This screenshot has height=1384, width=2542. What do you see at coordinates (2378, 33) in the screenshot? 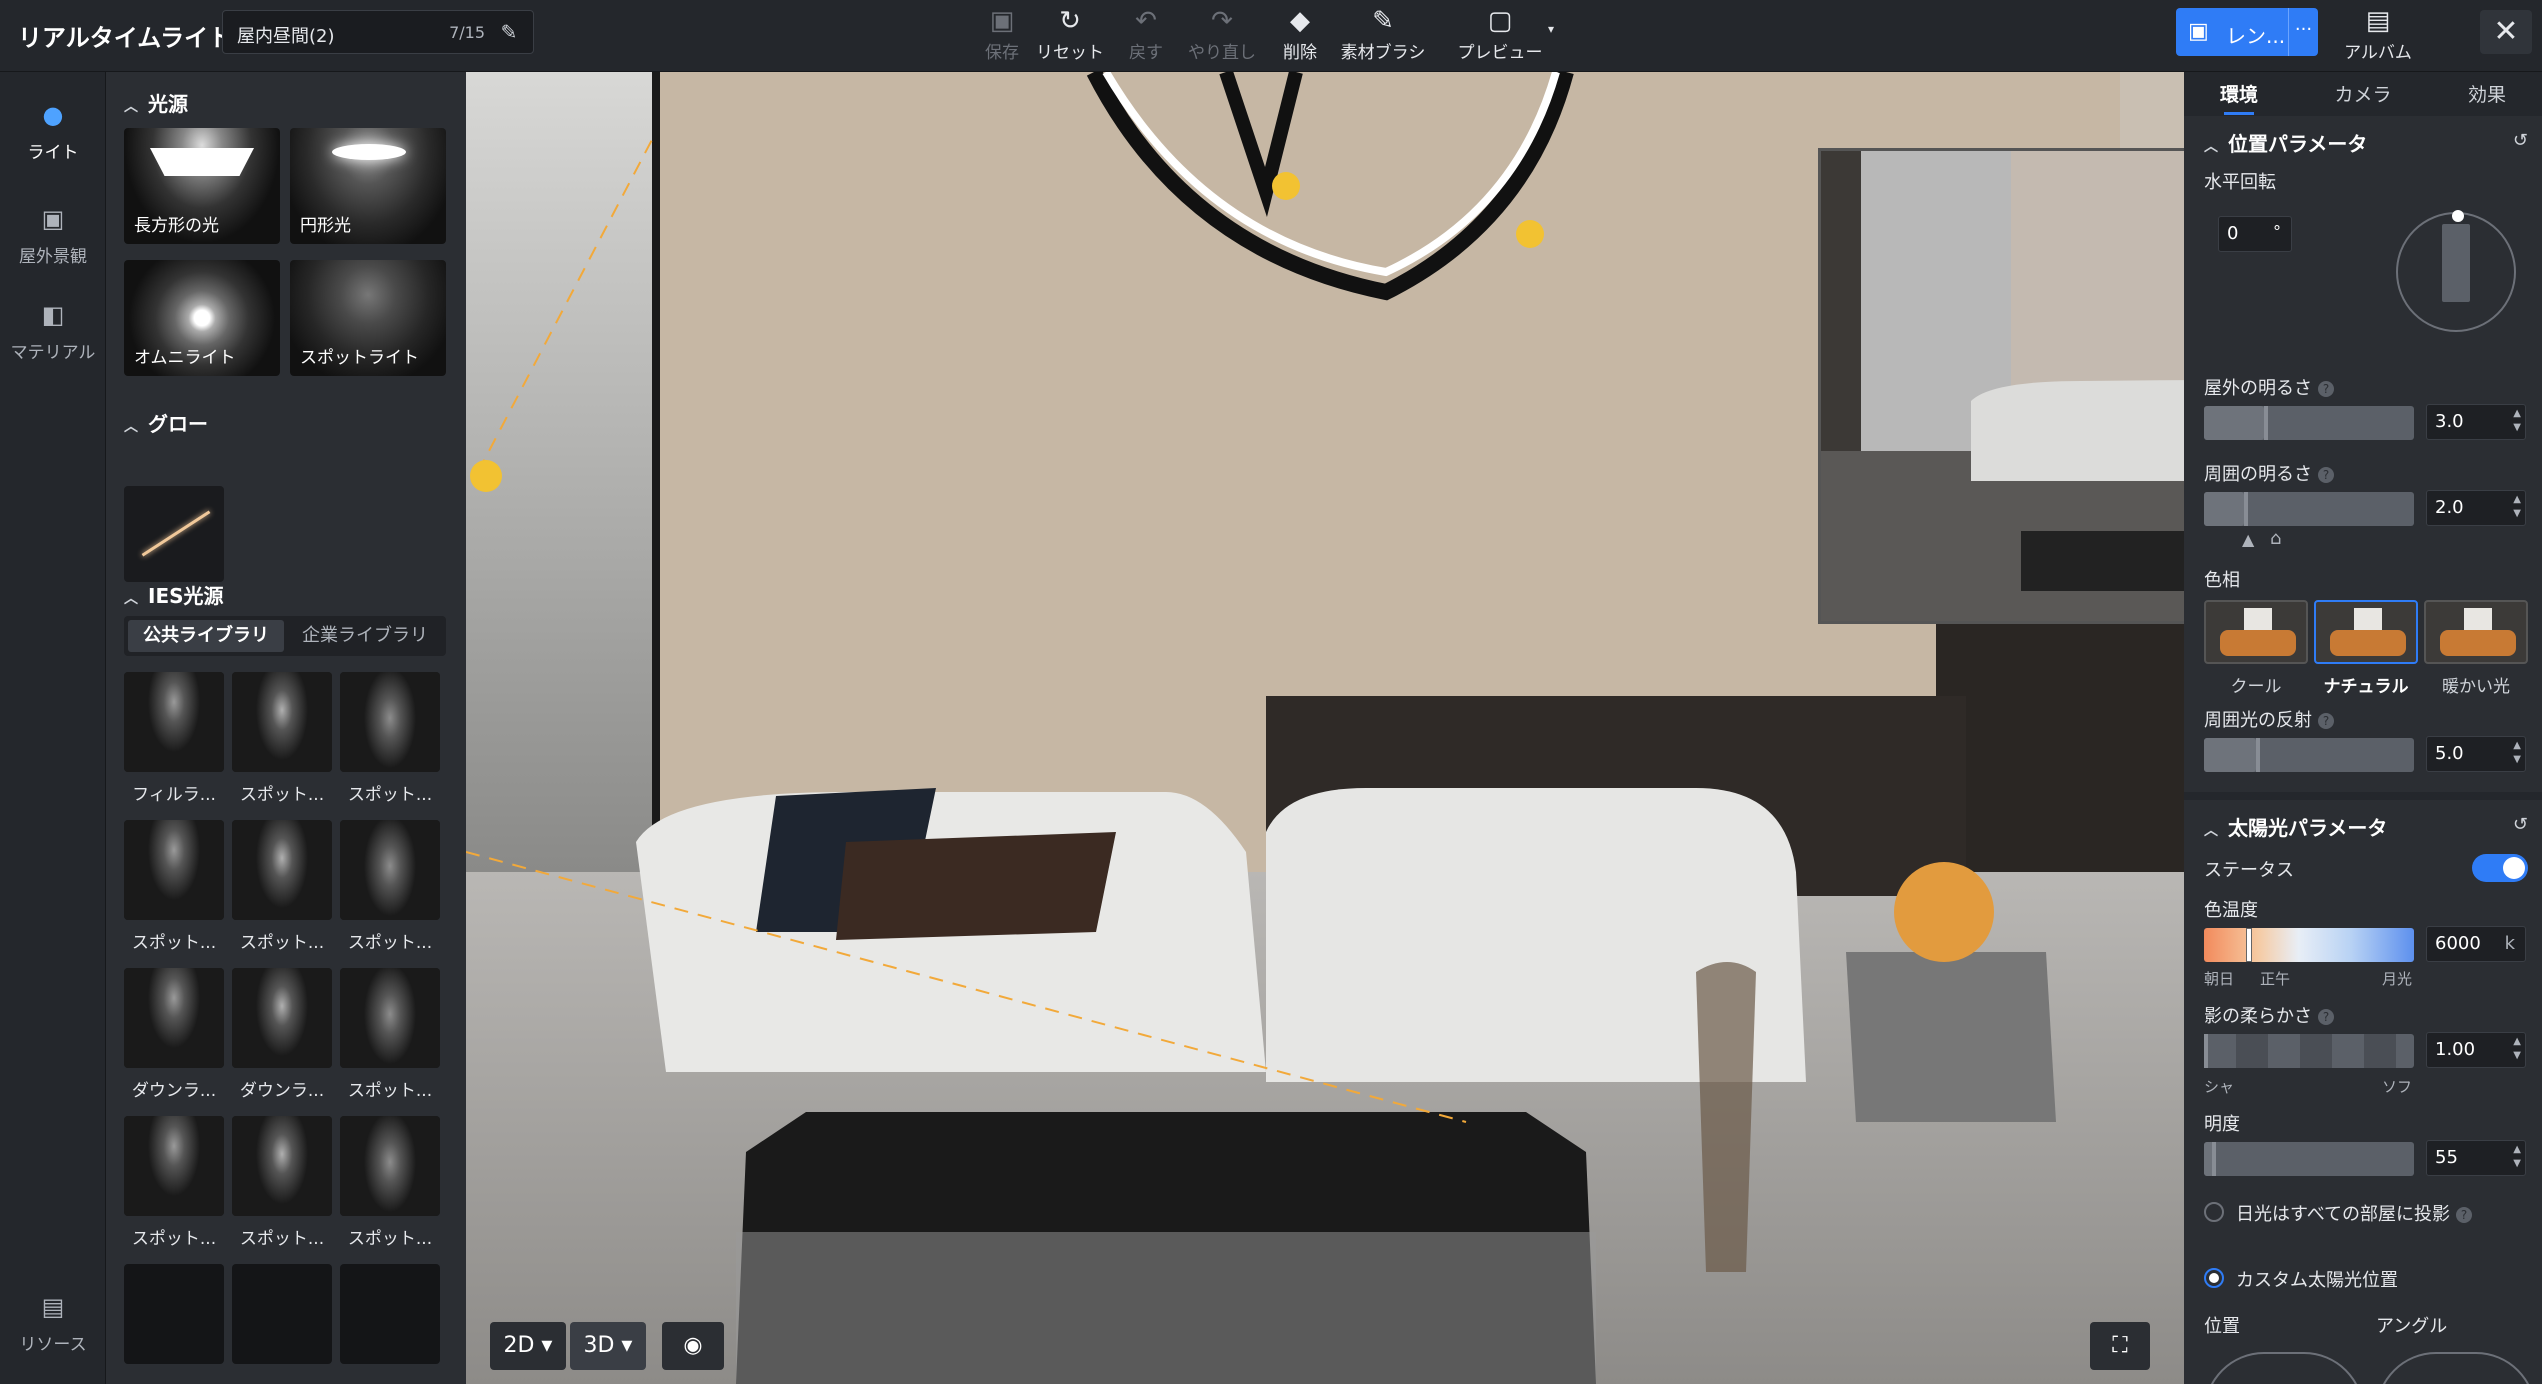
I see `album-button: ▤ アルバム` at bounding box center [2378, 33].